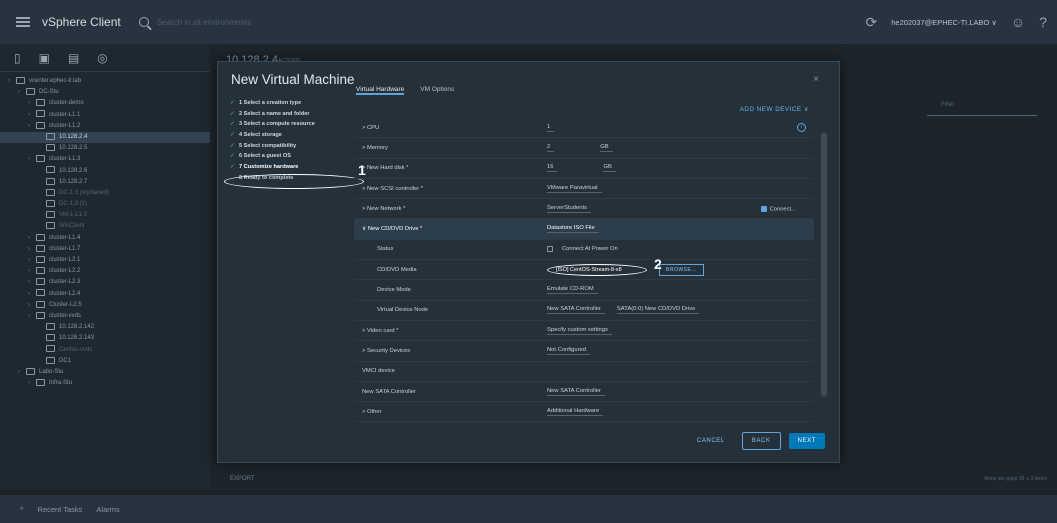 This screenshot has height=523, width=1057. What do you see at coordinates (380, 90) in the screenshot?
I see `tab-virtual-hardware: Virtual Hardware` at bounding box center [380, 90].